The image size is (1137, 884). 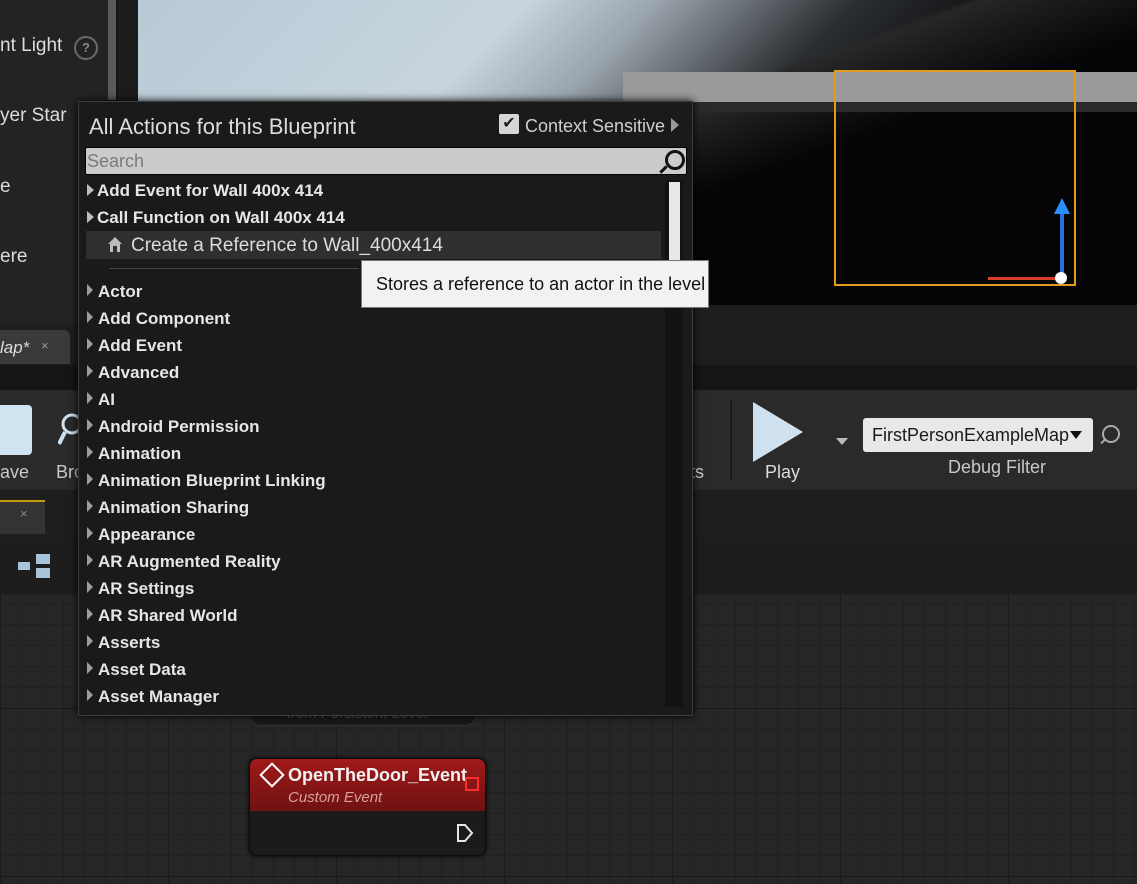 What do you see at coordinates (1062, 240) in the screenshot?
I see `gizmo-z-axis` at bounding box center [1062, 240].